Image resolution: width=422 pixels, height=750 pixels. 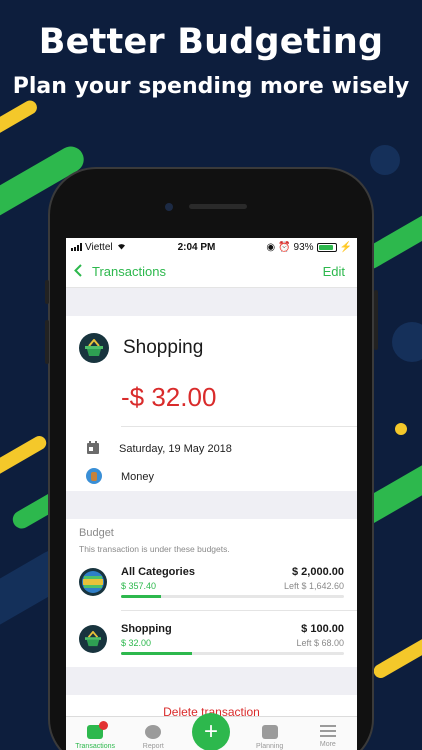 What do you see at coordinates (138, 477) in the screenshot?
I see `transaction-wallet: Money` at bounding box center [138, 477].